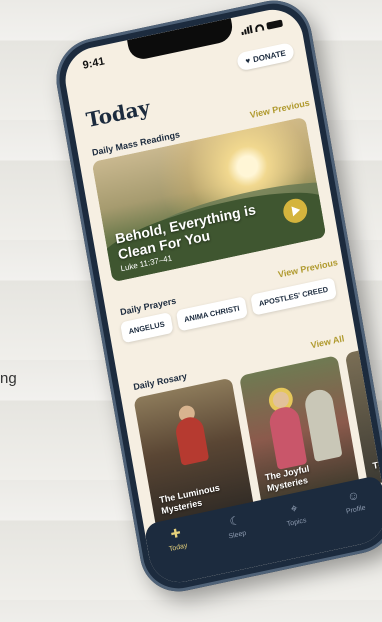 The height and width of the screenshot is (622, 382). I want to click on tab-profile: ☺ Profile, so click(354, 501).